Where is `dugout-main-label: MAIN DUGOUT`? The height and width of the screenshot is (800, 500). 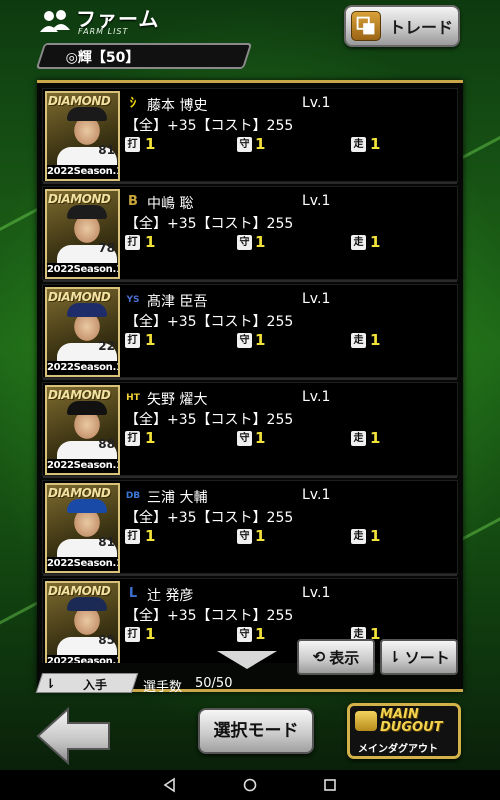
dugout-main-label: MAIN DUGOUT is located at coordinates (411, 721).